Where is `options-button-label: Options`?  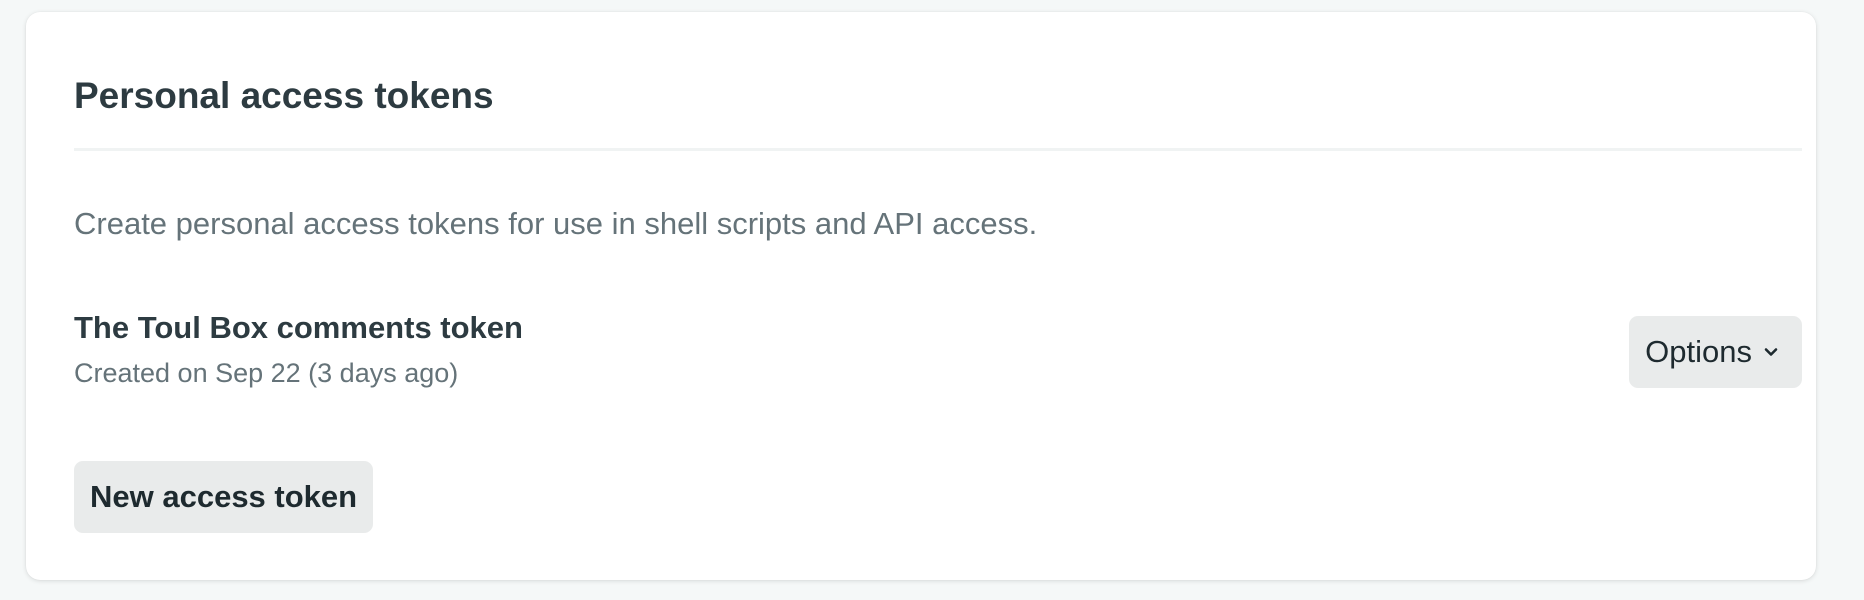
options-button-label: Options is located at coordinates (1698, 351).